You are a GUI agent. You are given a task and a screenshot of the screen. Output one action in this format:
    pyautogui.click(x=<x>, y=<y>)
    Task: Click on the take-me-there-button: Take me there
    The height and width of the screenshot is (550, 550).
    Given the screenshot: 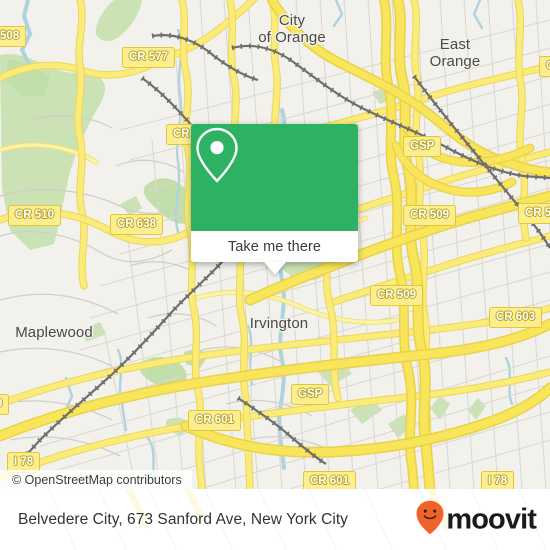 What is the action you would take?
    pyautogui.click(x=274, y=253)
    